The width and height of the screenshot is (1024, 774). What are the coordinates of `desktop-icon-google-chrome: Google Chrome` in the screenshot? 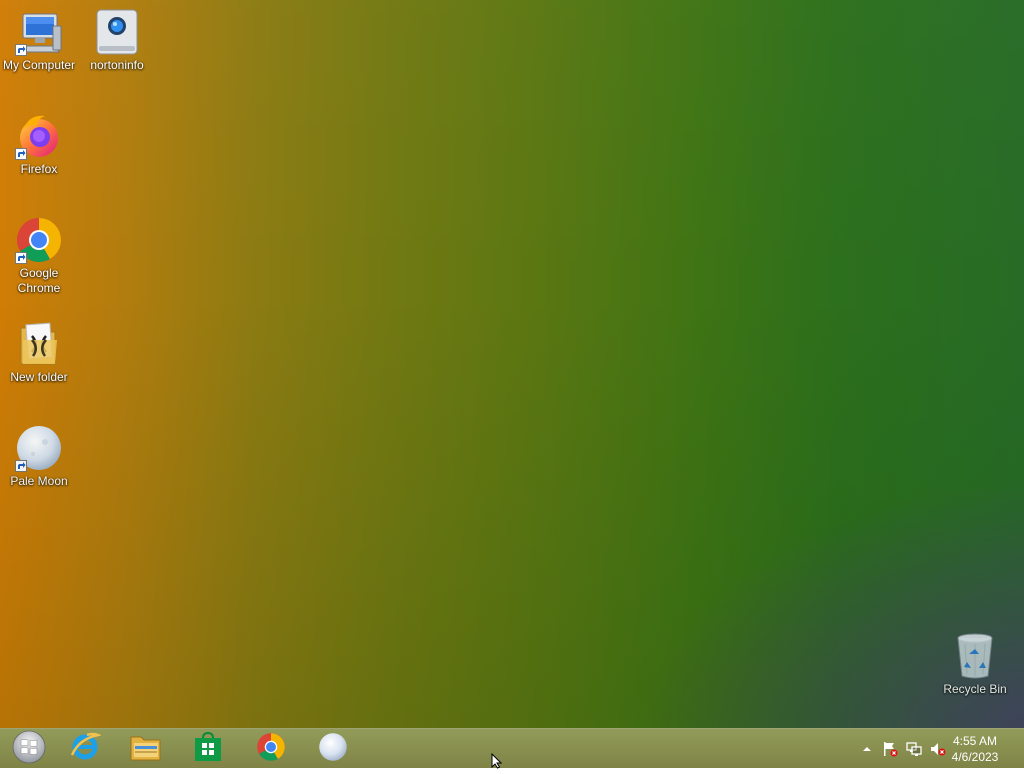 It's located at (39, 256).